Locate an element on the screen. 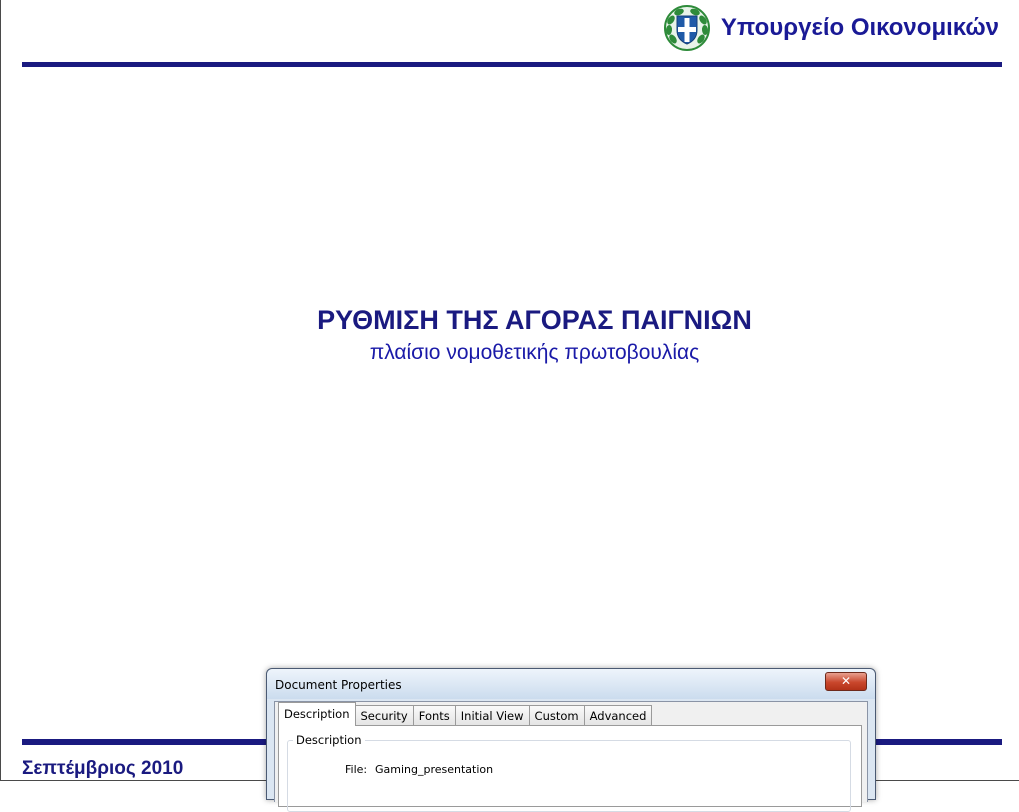  footer-divider-left is located at coordinates (147, 742).